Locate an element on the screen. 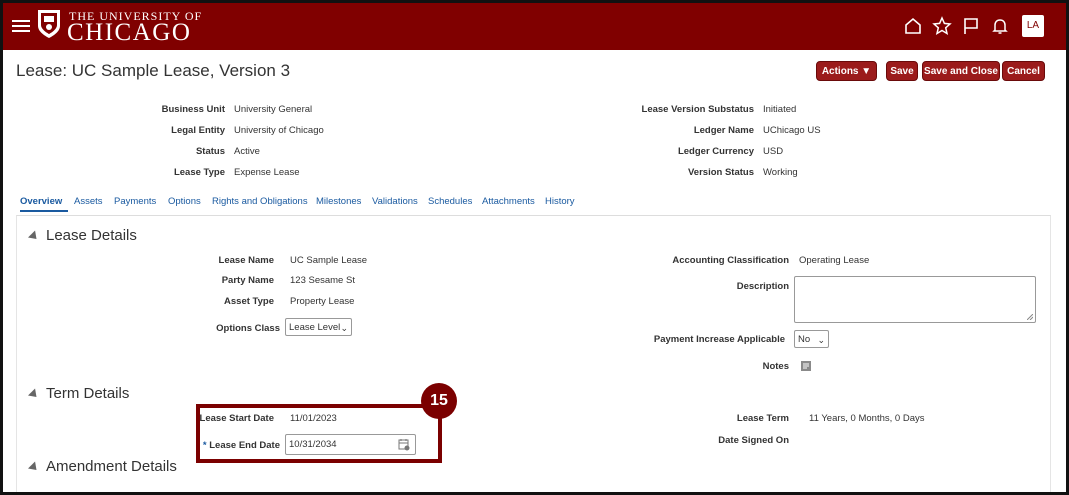 The image size is (1069, 495). tab-milestones: Milestones is located at coordinates (338, 201).